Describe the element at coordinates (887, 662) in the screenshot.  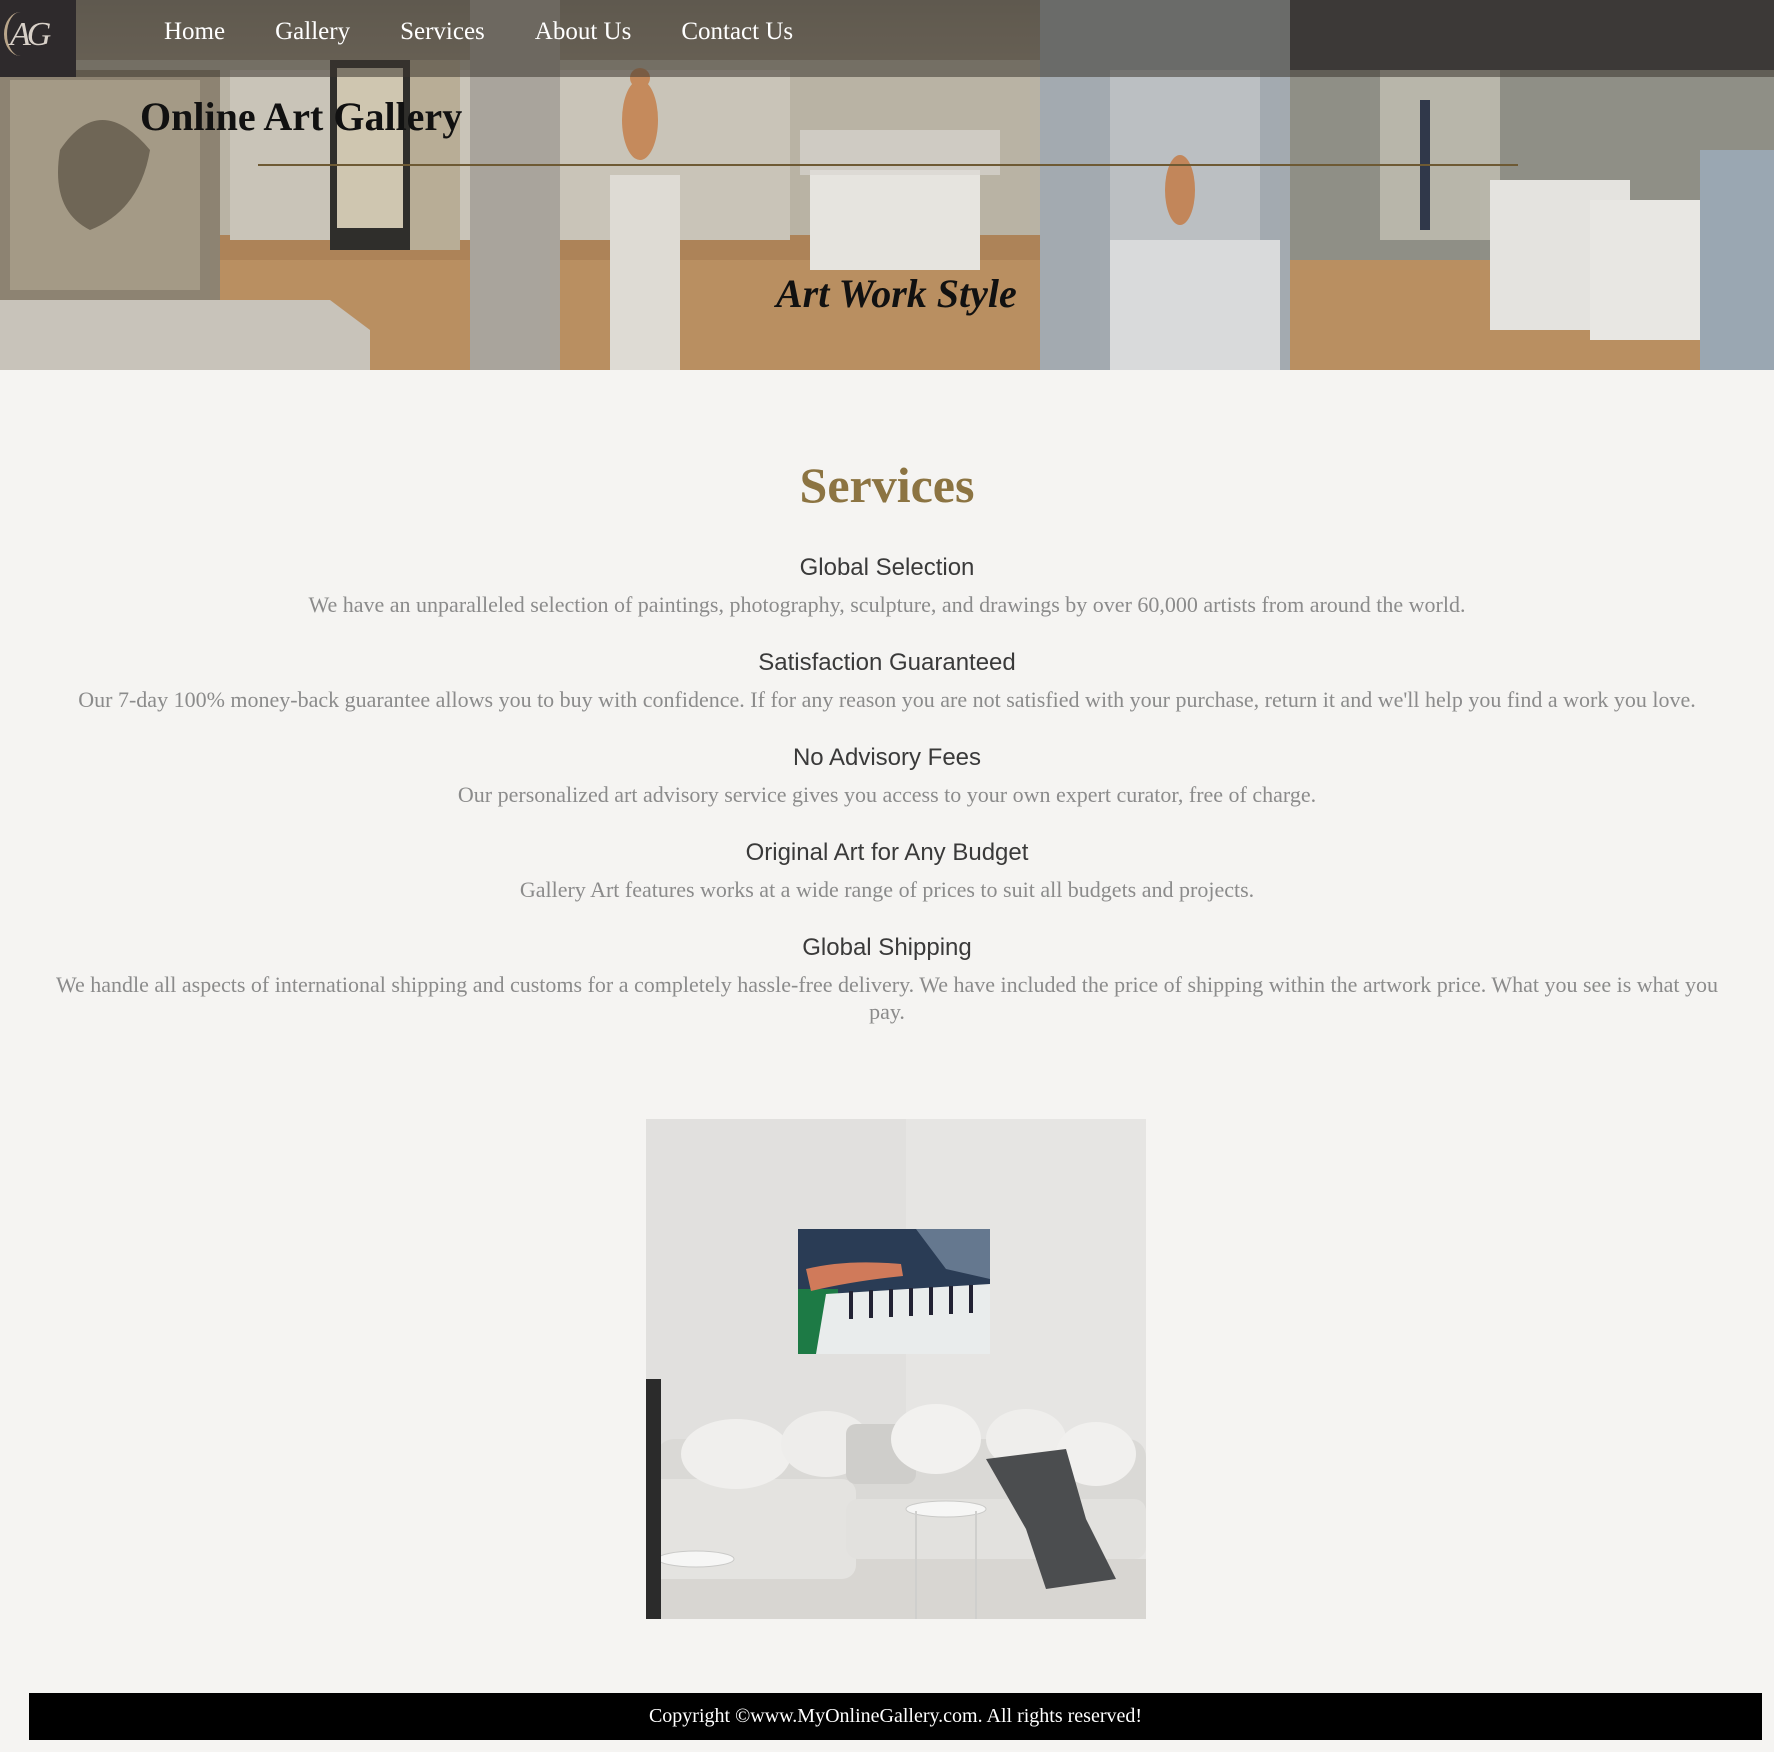
I see `service-heading: Satisfaction Guaranteed` at that location.